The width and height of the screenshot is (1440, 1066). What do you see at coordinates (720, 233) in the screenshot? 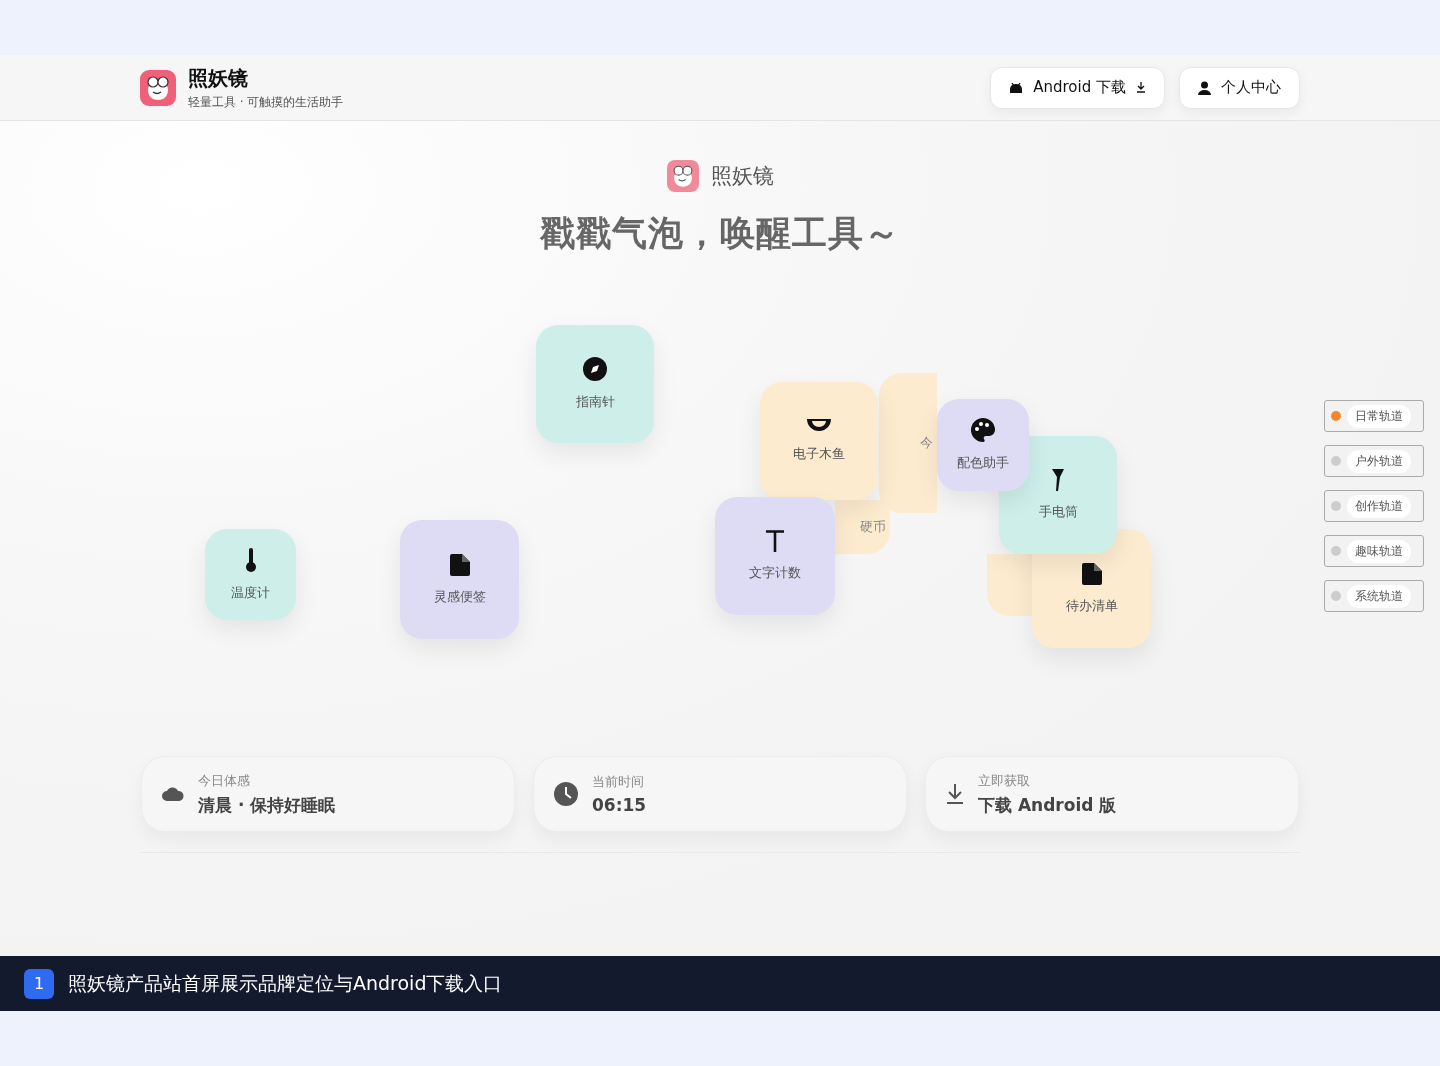
I see `headline: 戳戳气泡，唤醒工具～` at bounding box center [720, 233].